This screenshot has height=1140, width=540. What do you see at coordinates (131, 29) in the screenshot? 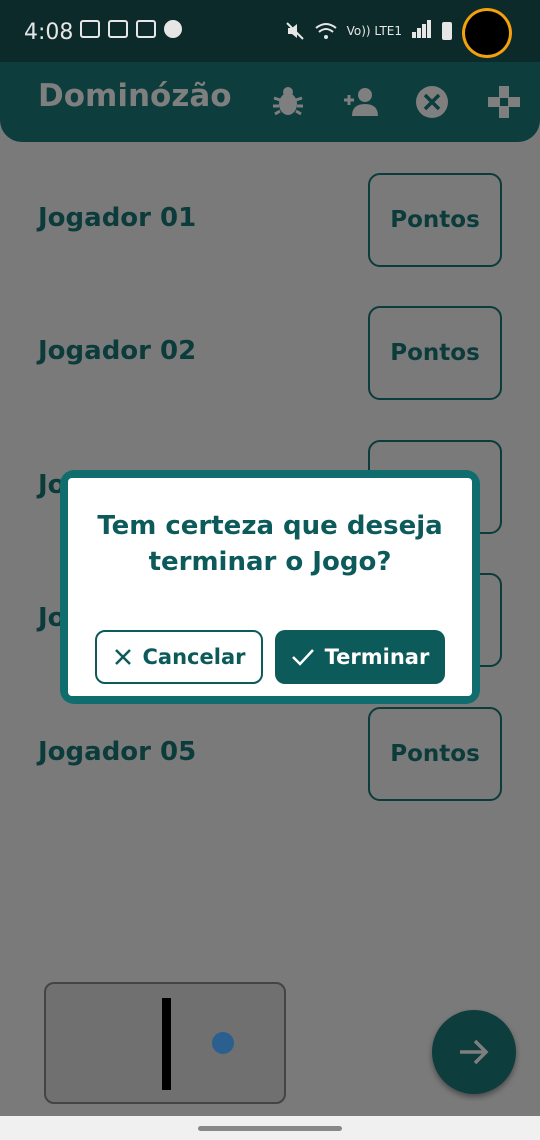
I see `notification-icons` at bounding box center [131, 29].